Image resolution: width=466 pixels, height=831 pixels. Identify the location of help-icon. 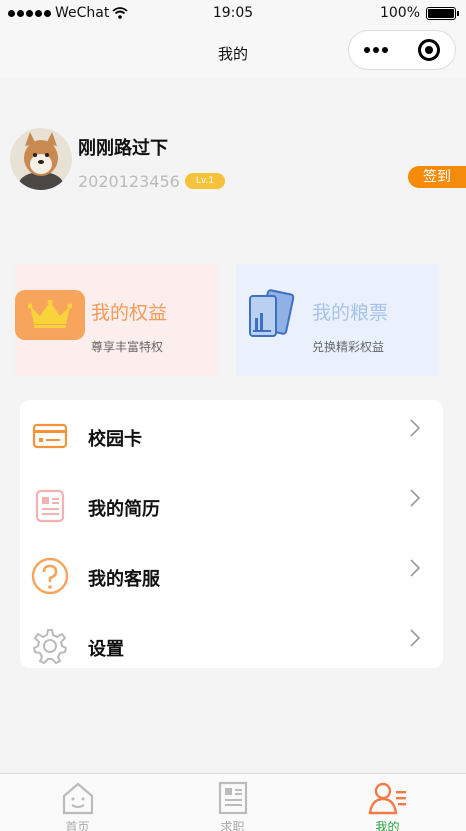
(50, 576).